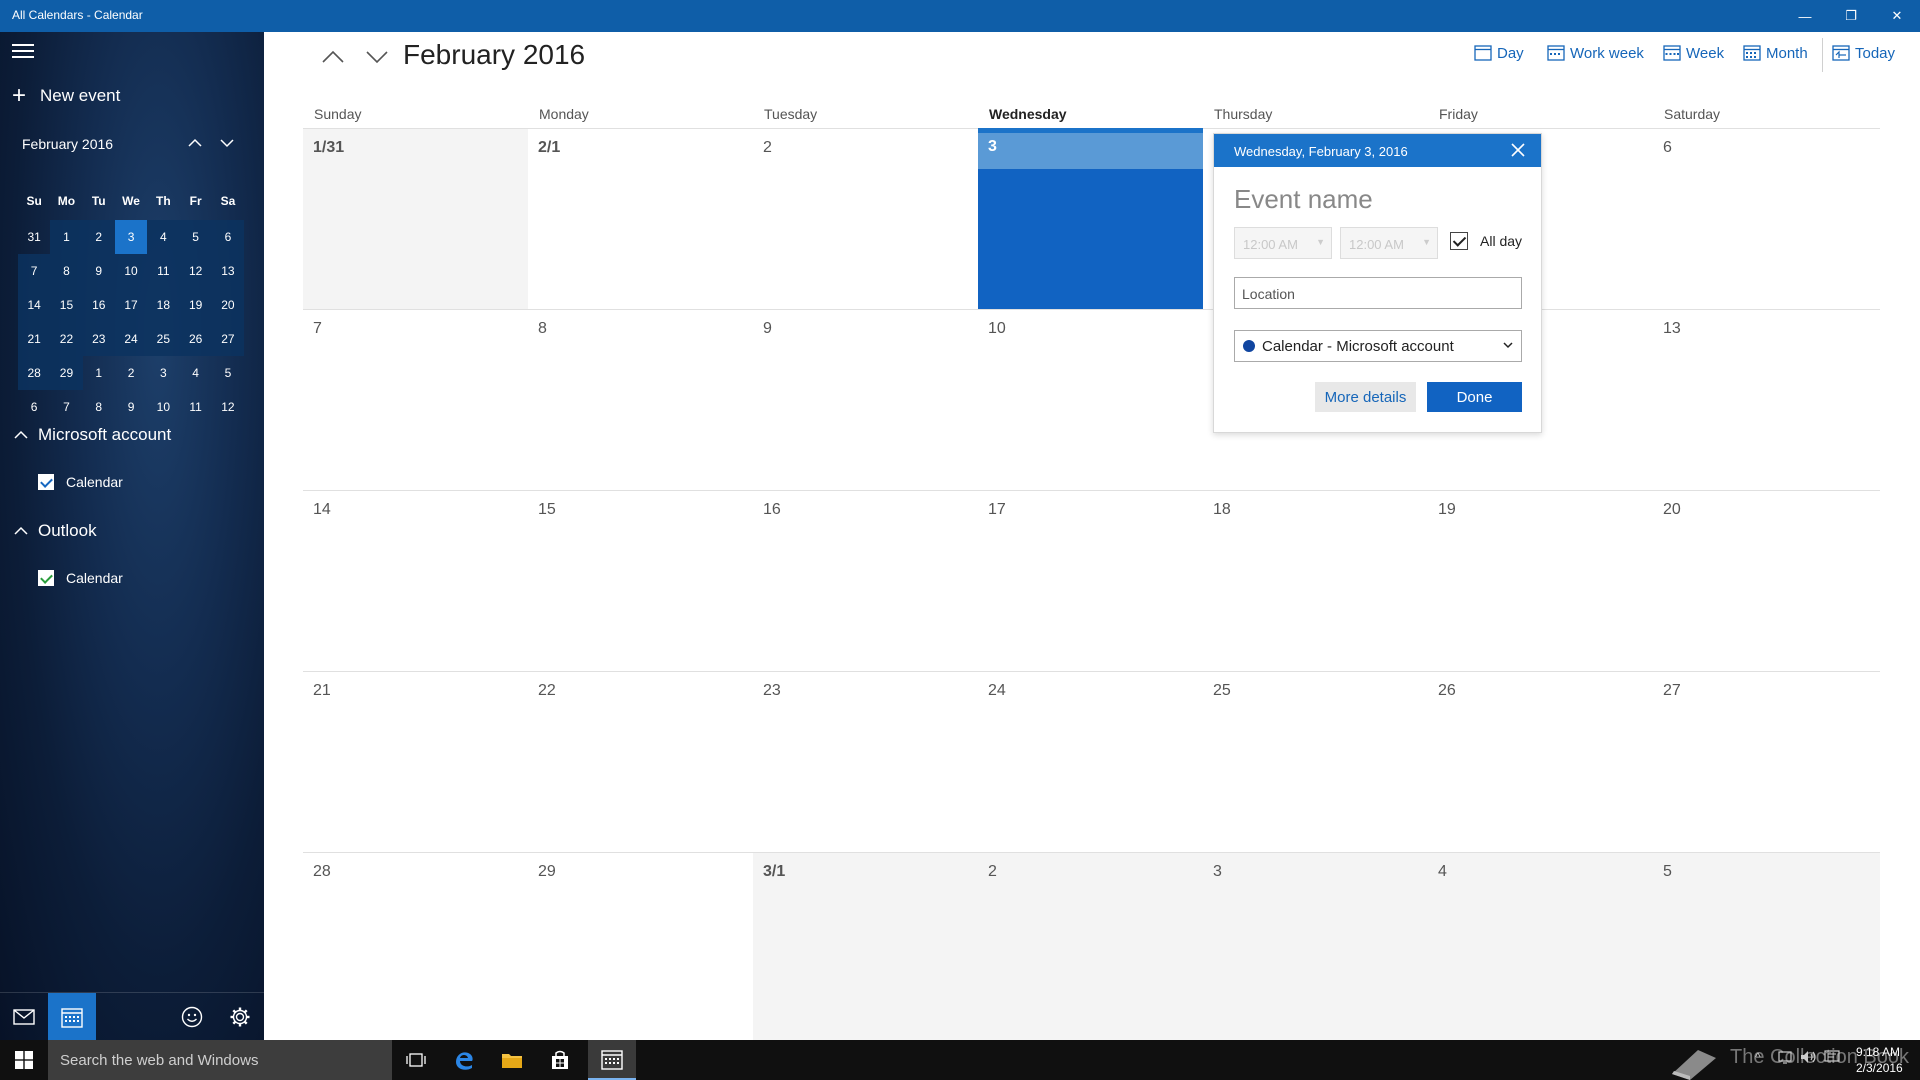  Describe the element at coordinates (228, 339) in the screenshot. I see `mini-calendar-day: 27` at that location.